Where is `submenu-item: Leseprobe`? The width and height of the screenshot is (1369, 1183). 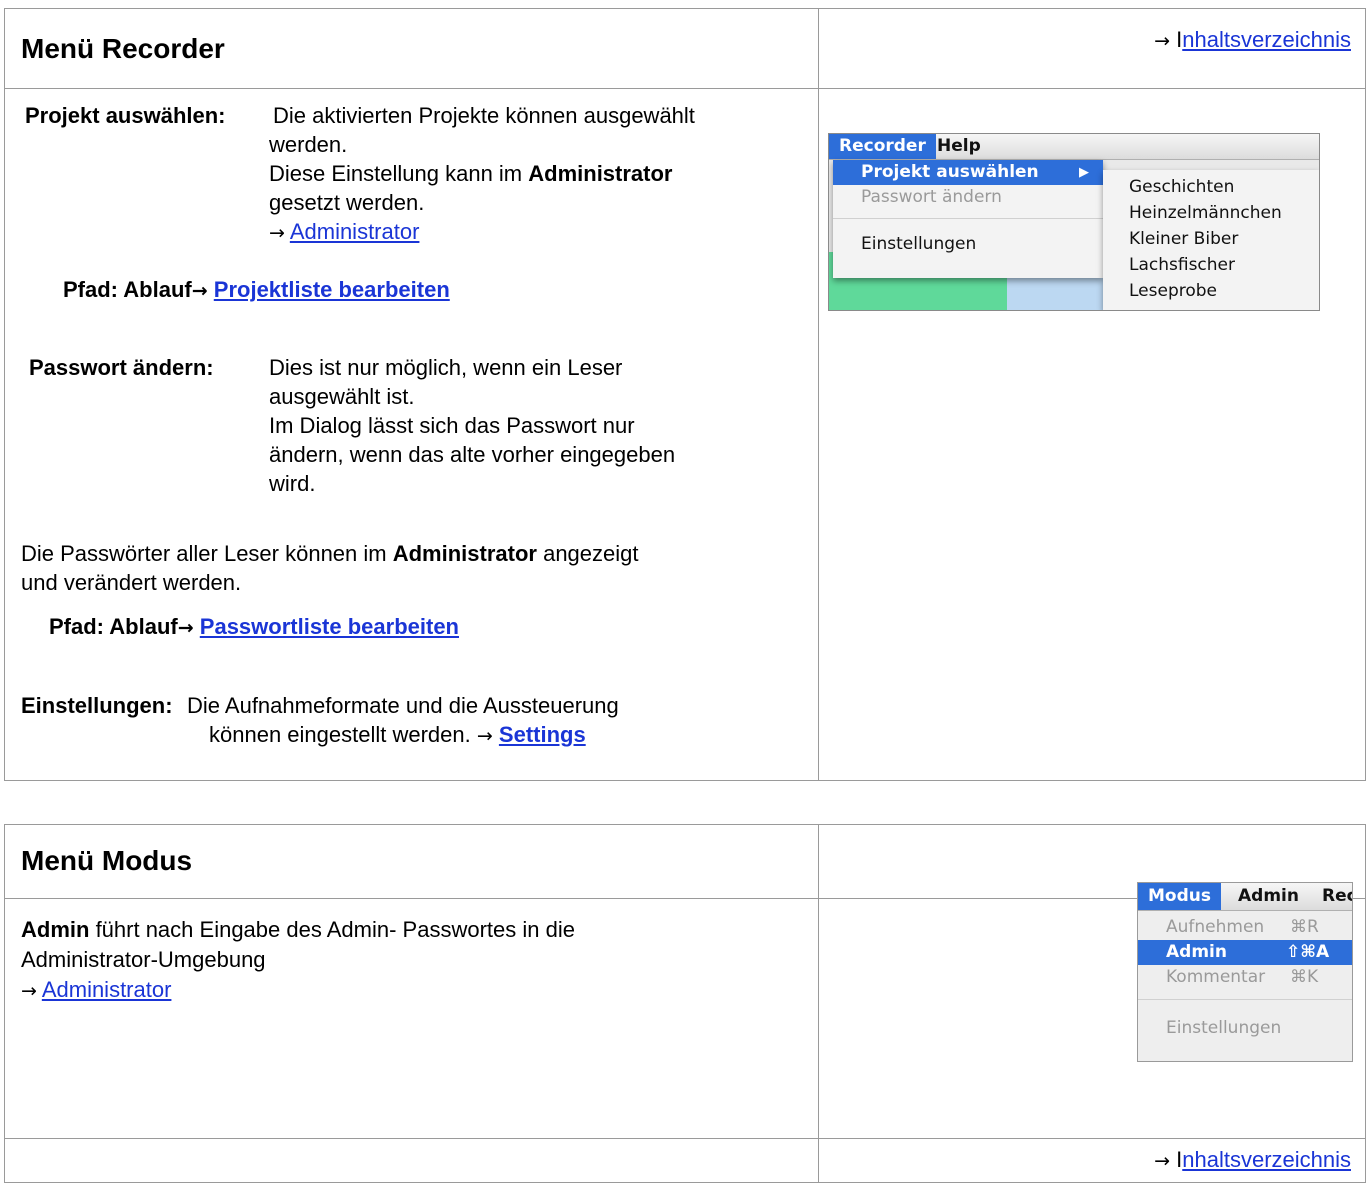 submenu-item: Leseprobe is located at coordinates (1173, 291).